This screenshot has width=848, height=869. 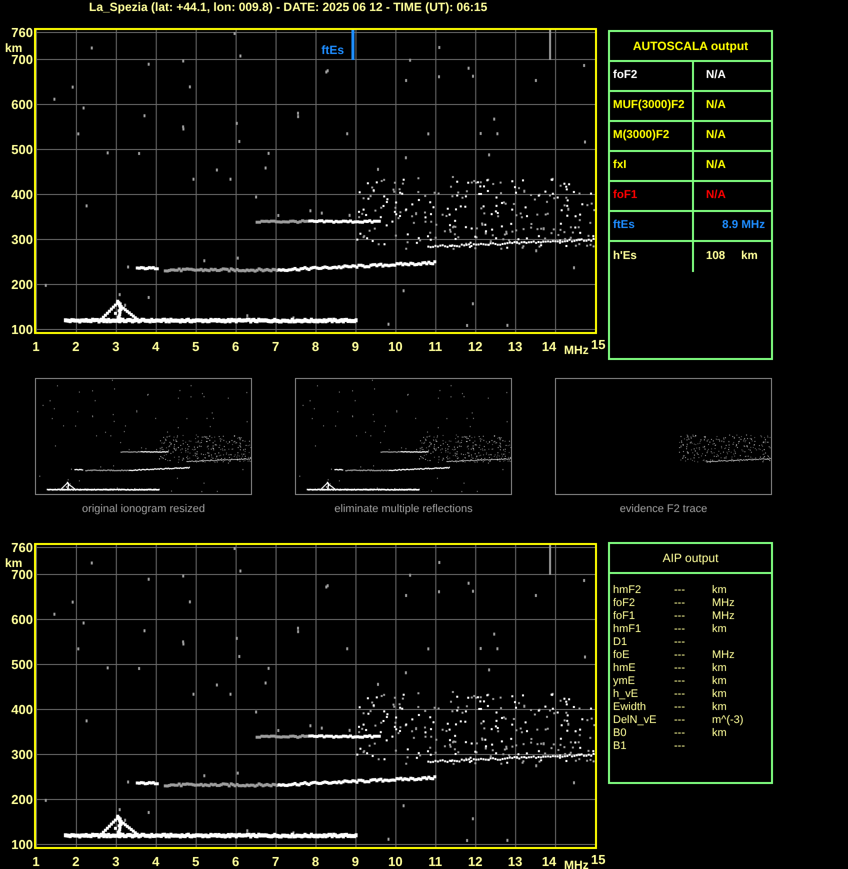 I want to click on parameter-name: B0, so click(x=620, y=733).